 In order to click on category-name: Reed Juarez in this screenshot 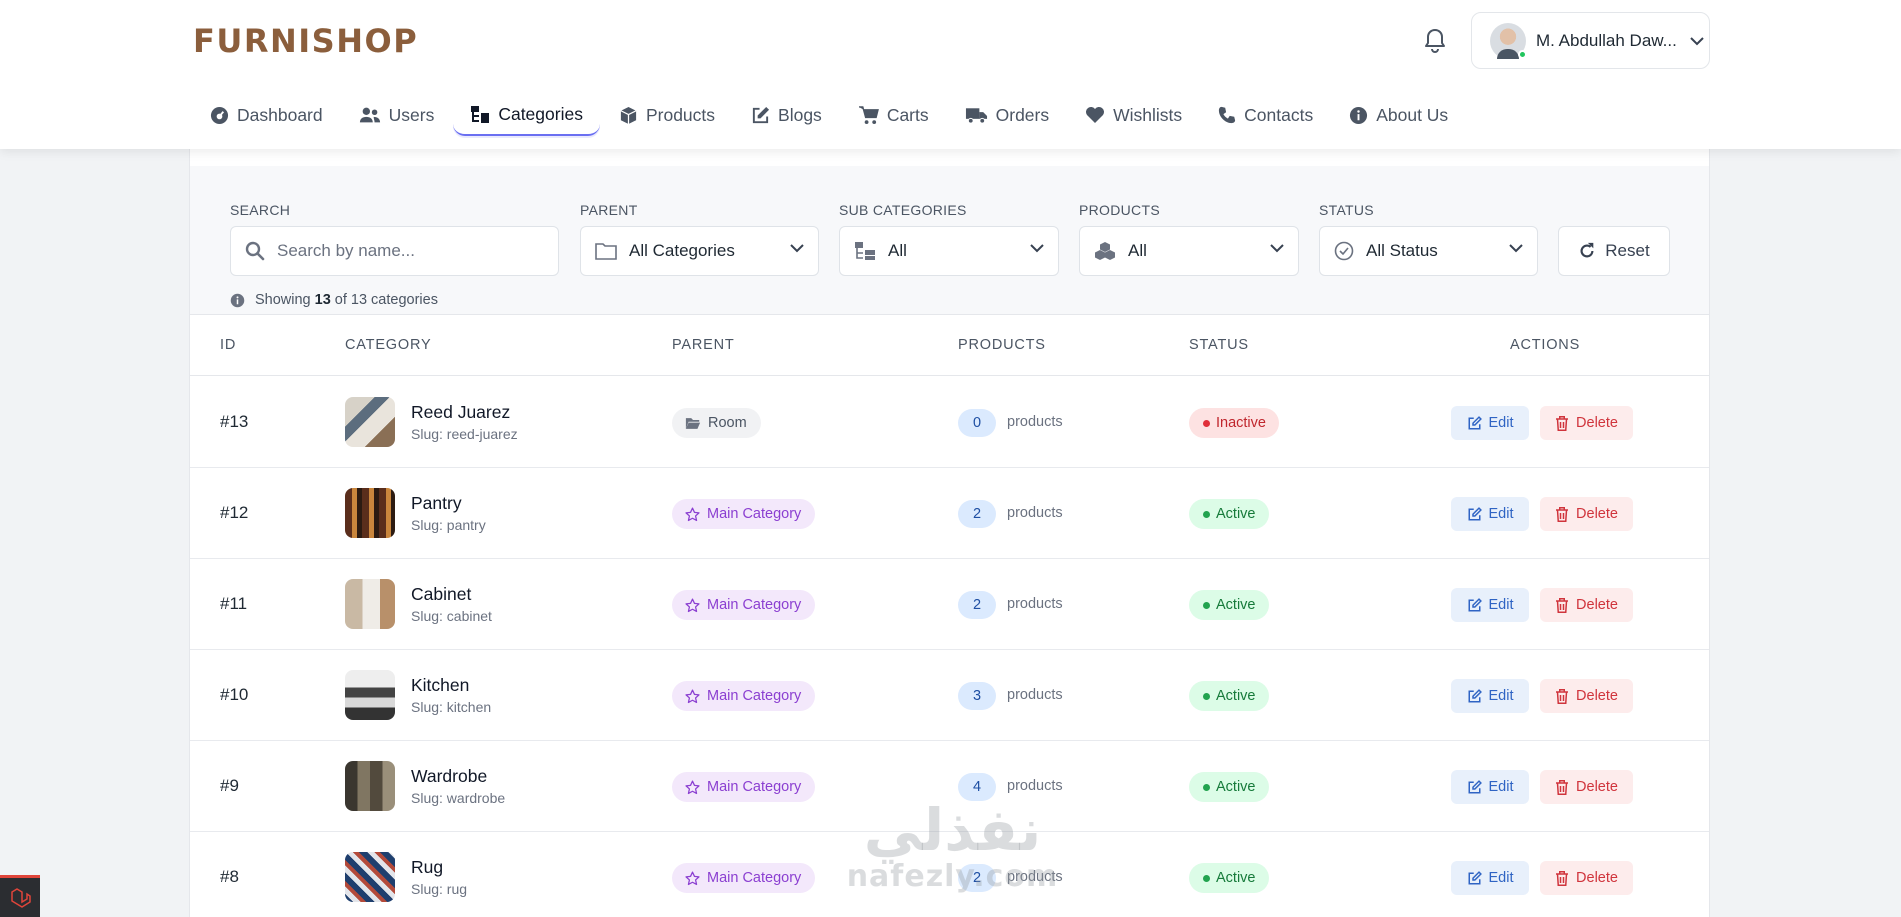, I will do `click(460, 412)`.